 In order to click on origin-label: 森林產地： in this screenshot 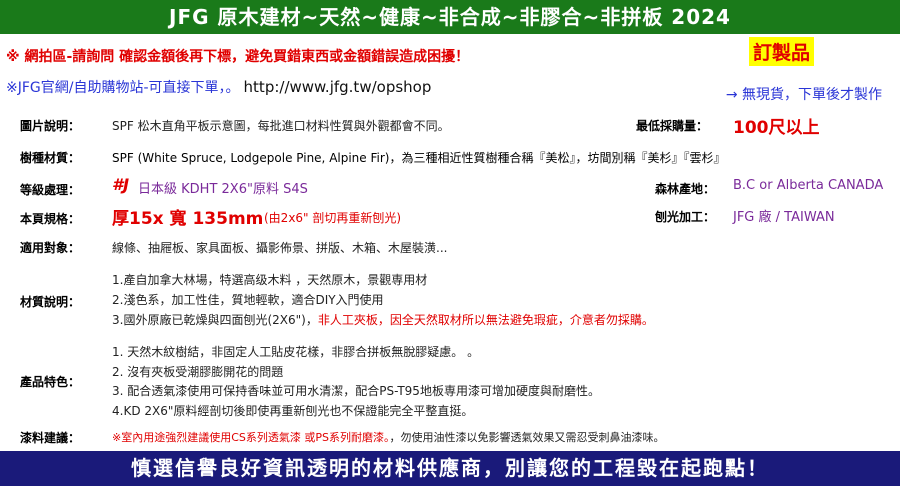, I will do `click(685, 189)`.